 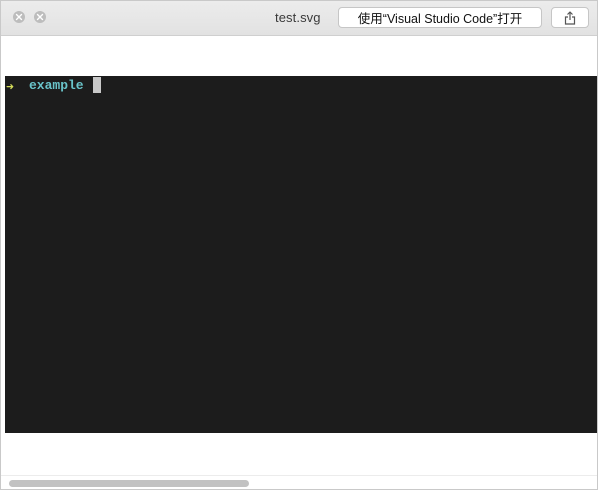 I want to click on close-button, so click(x=19, y=17).